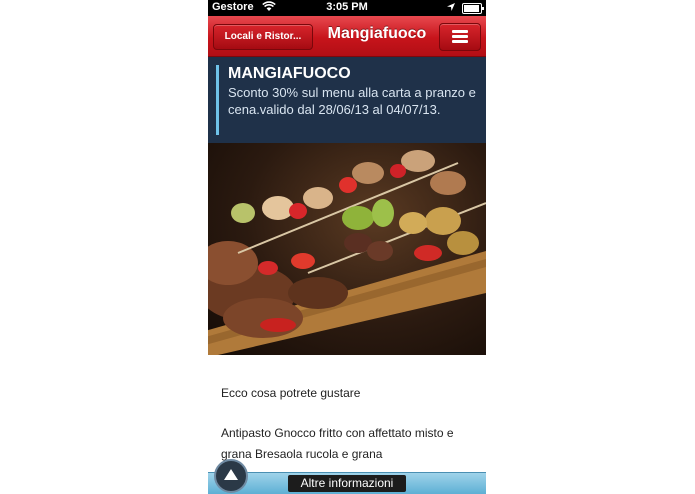 Image resolution: width=695 pixels, height=494 pixels. I want to click on hamburger-menu-icon, so click(460, 31).